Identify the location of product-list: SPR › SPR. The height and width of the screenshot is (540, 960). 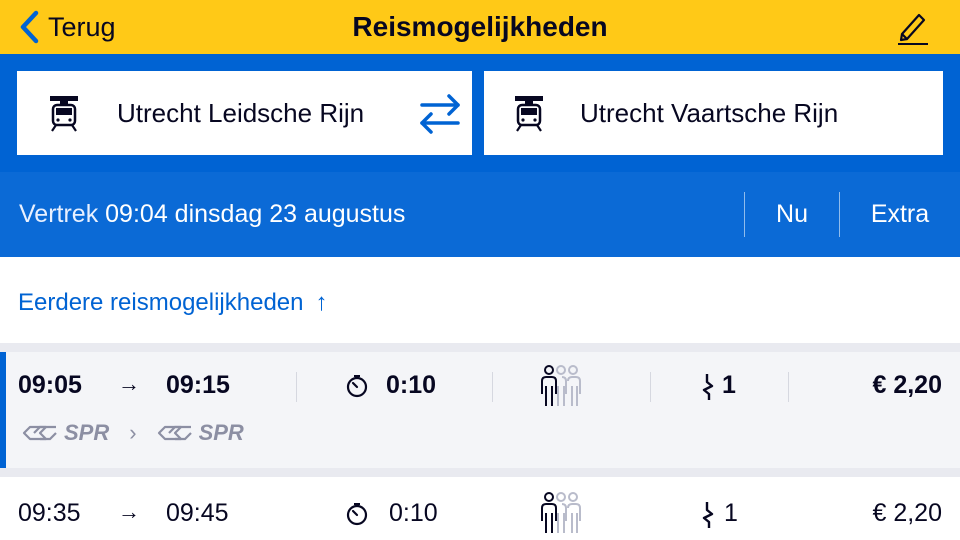
(132, 433).